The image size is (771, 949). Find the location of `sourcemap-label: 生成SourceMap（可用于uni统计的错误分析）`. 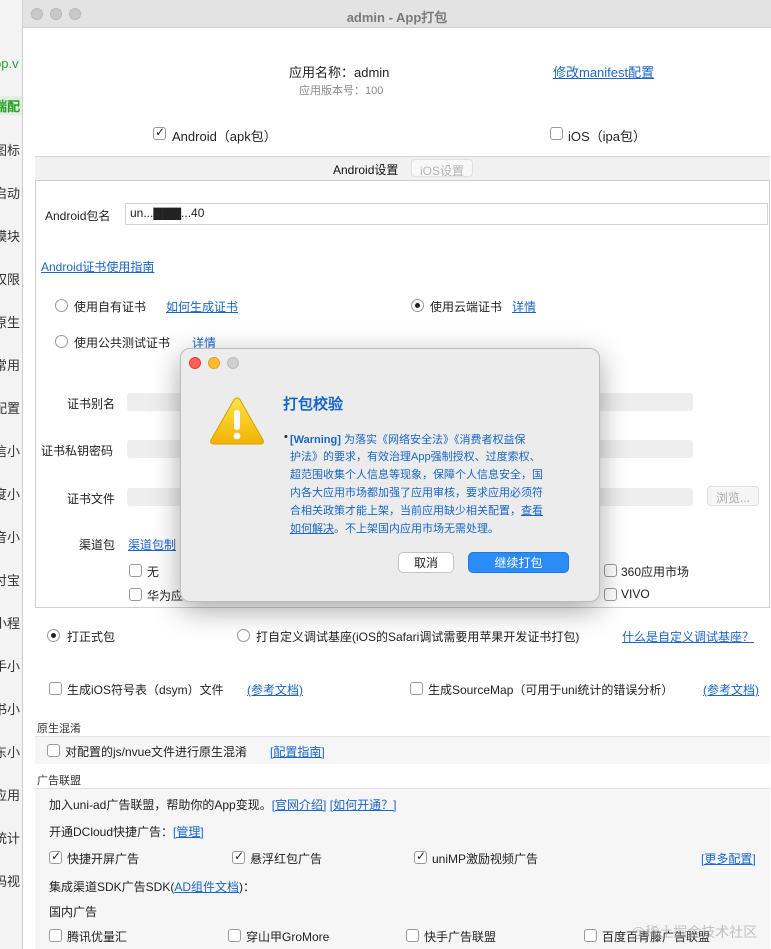

sourcemap-label: 生成SourceMap（可用于uni统计的错误分析） is located at coordinates (551, 690).